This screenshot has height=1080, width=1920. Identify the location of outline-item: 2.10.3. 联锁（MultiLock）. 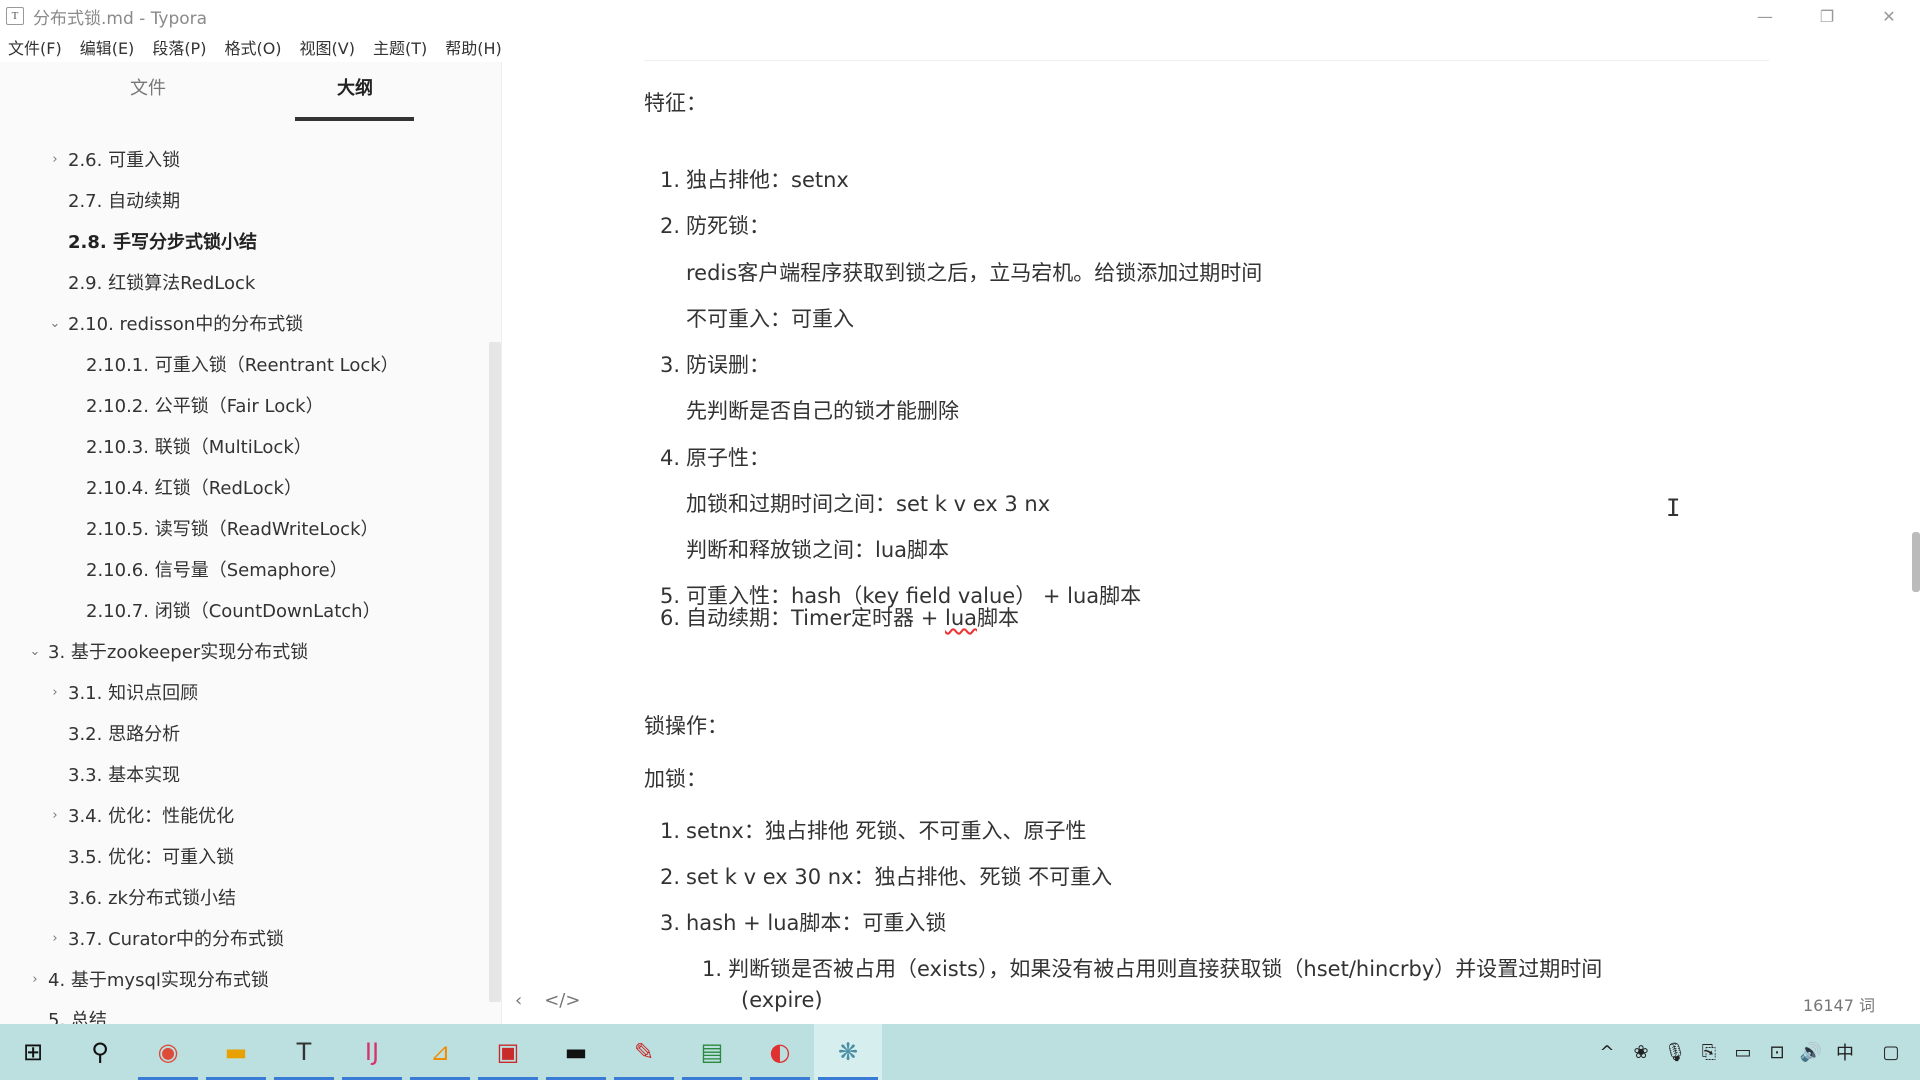
(189, 446).